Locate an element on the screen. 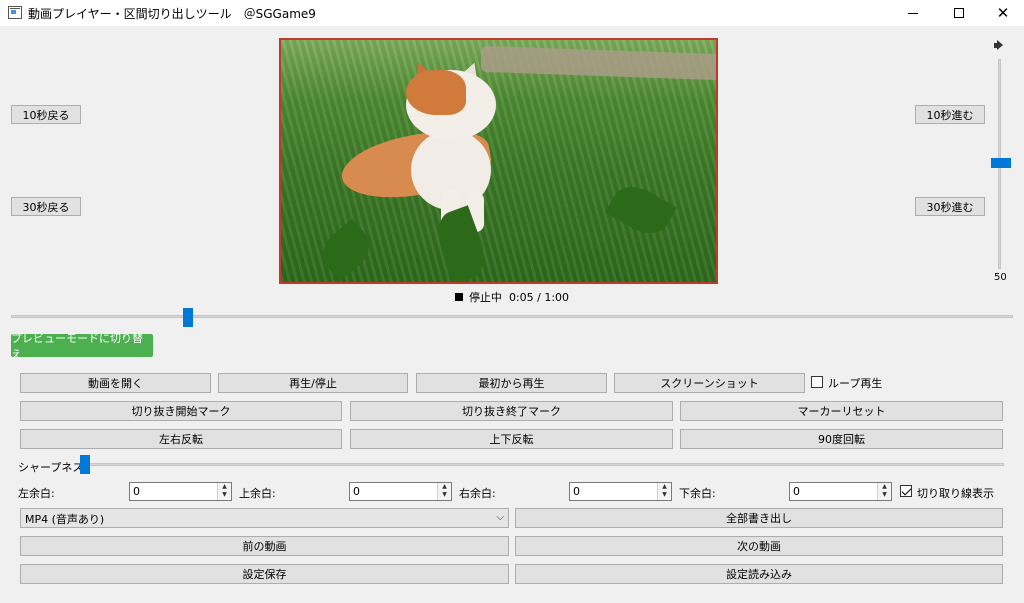 The width and height of the screenshot is (1024, 603). stop-icon is located at coordinates (458, 297).